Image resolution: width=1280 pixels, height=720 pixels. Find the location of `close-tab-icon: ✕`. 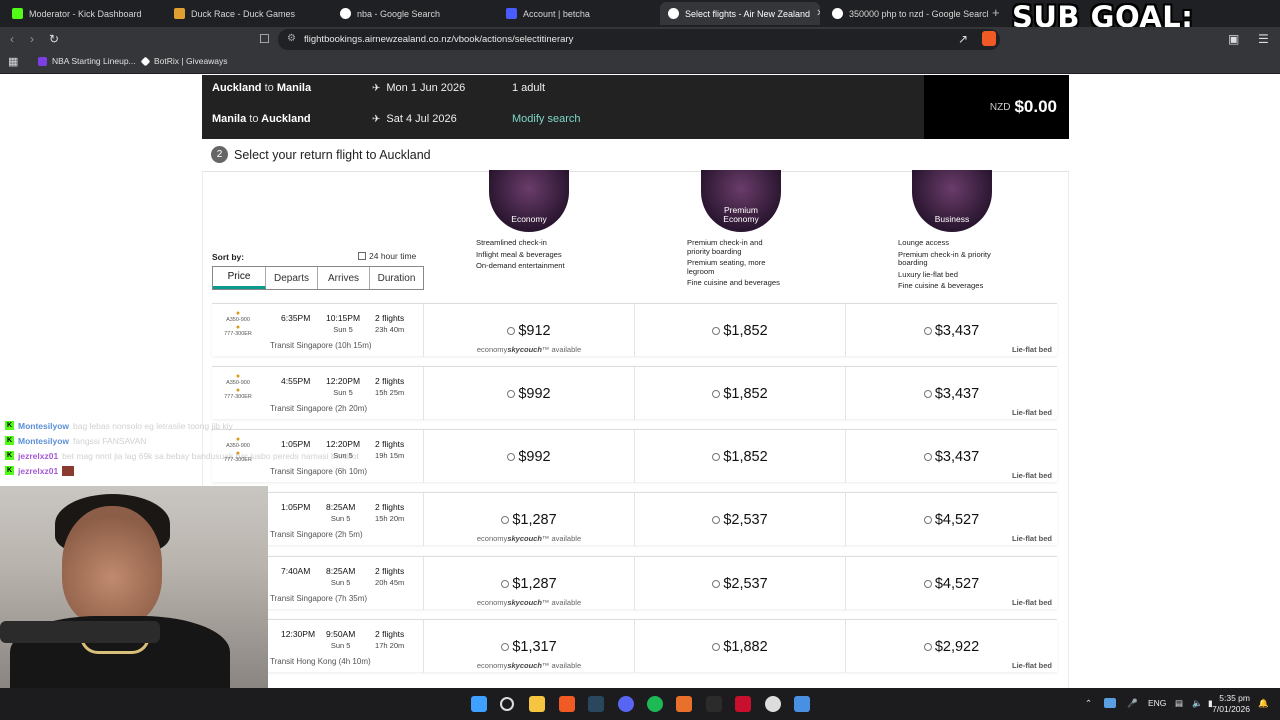

close-tab-icon: ✕ is located at coordinates (818, 13).